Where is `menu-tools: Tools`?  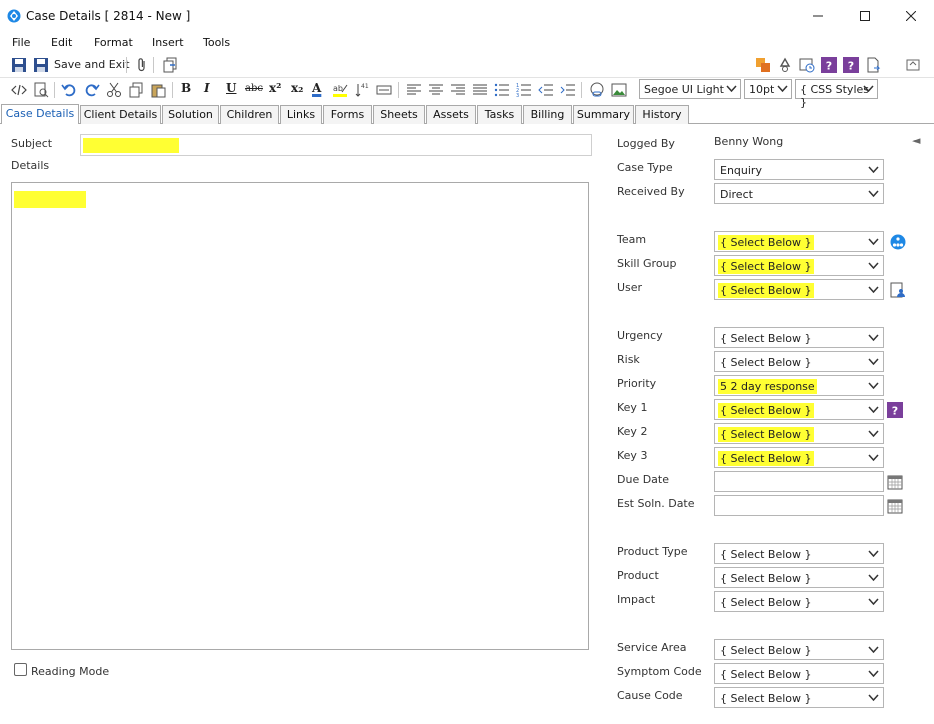 menu-tools: Tools is located at coordinates (216, 42).